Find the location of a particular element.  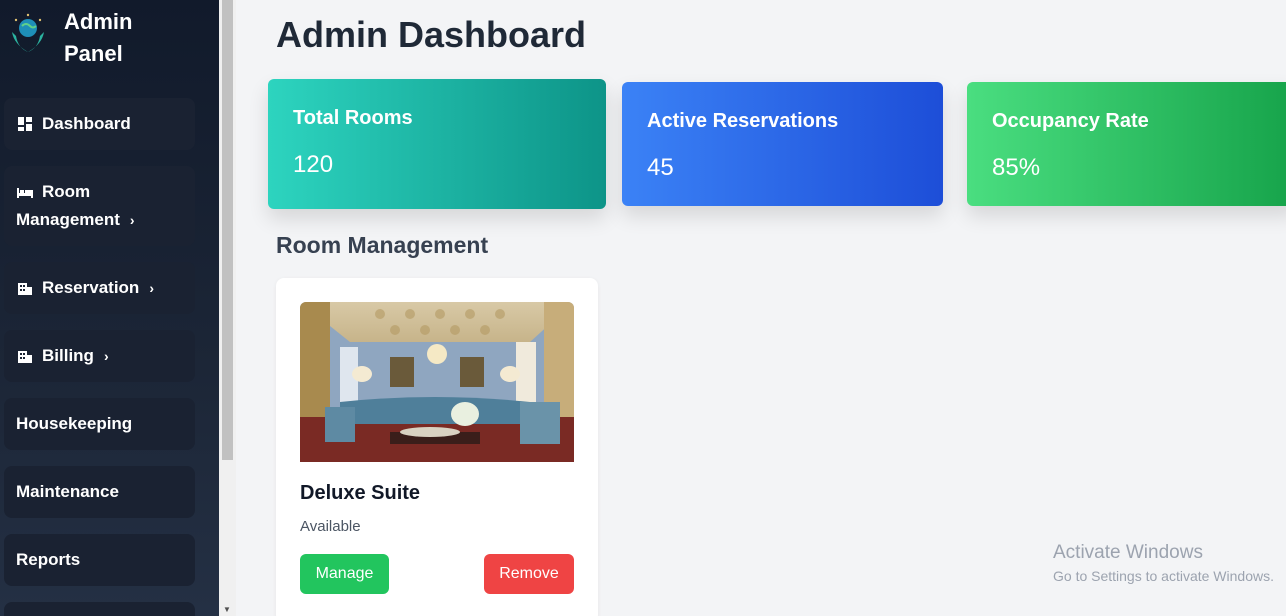

room-status: Available is located at coordinates (330, 526).